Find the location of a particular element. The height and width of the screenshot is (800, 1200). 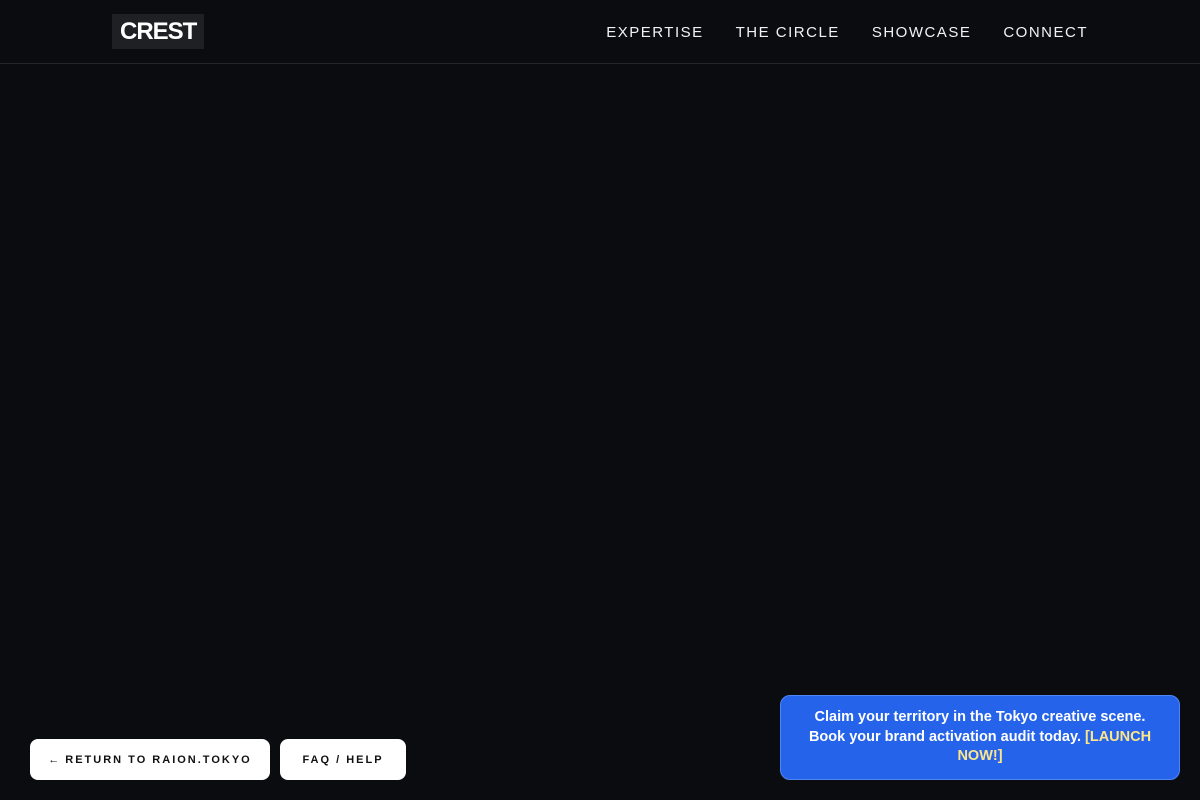

nav-item-the-circle: THE CIRCLE is located at coordinates (788, 32).